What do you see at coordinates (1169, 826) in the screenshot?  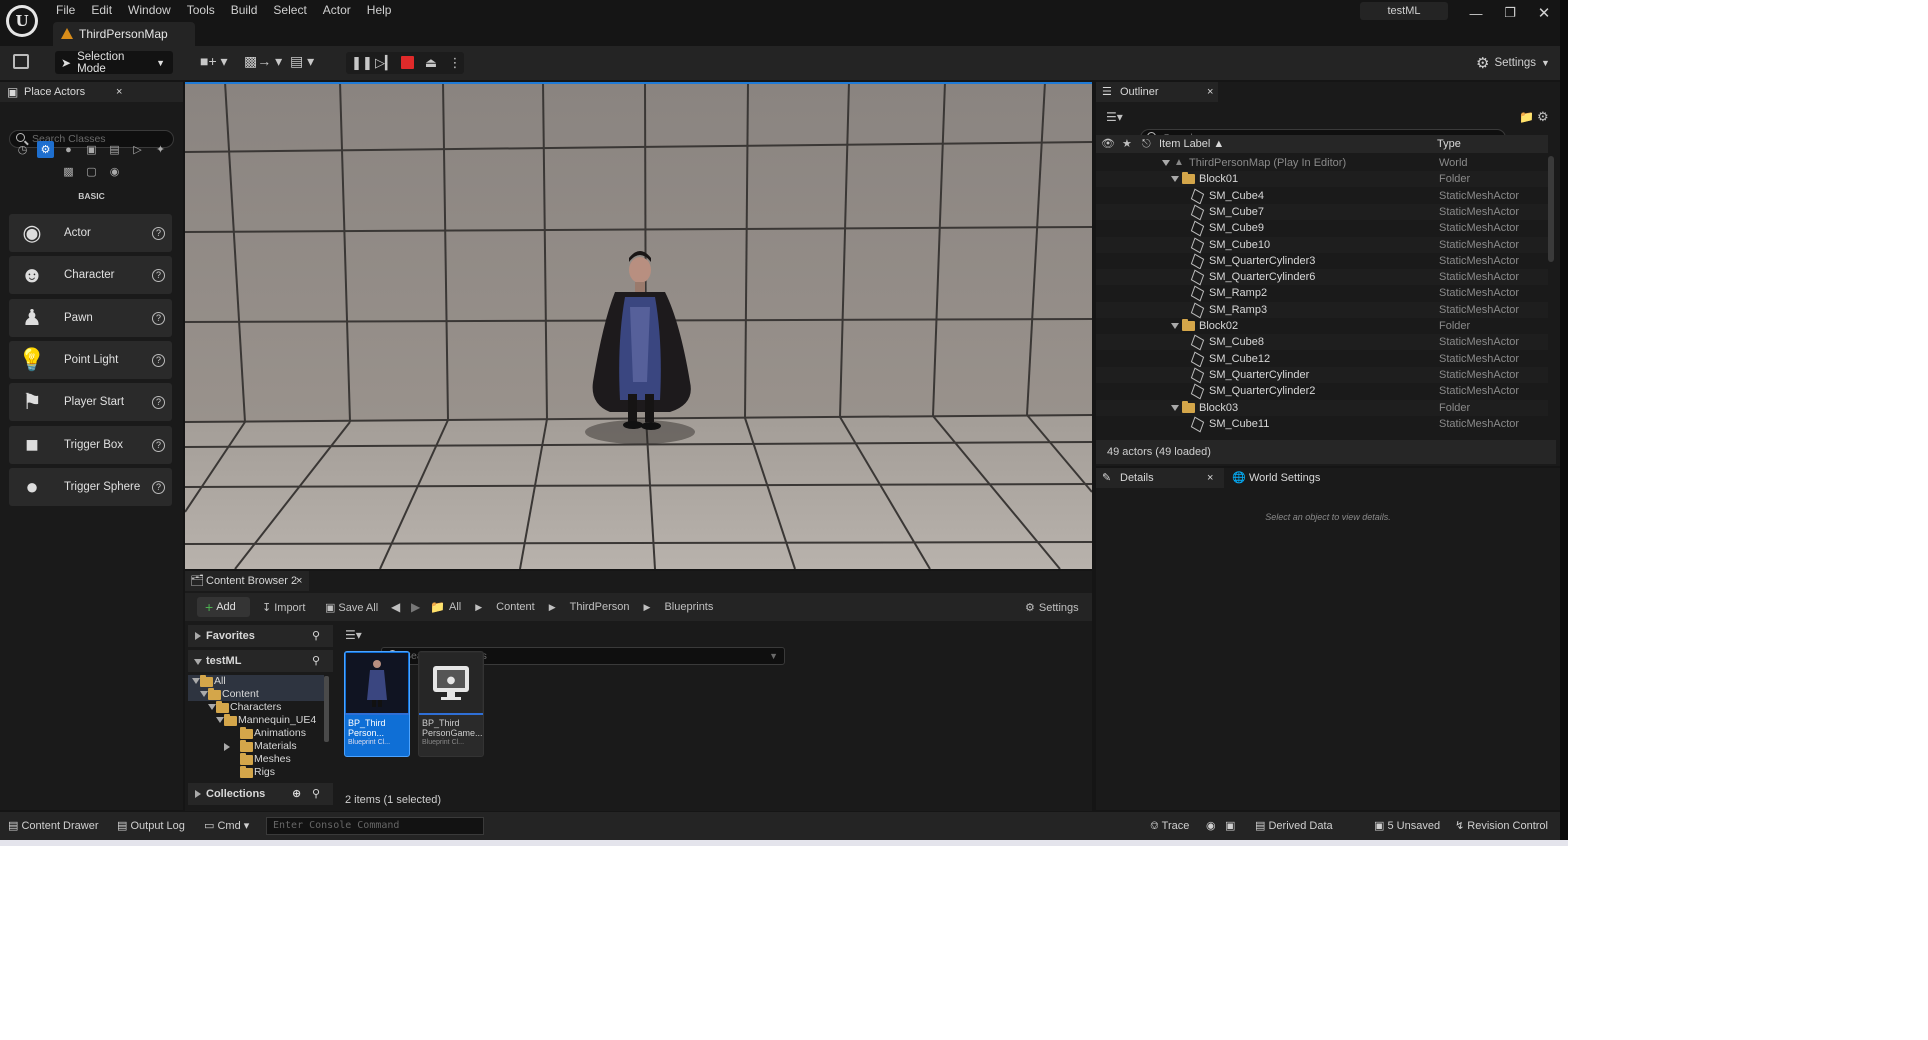 I see `trace-button: ⎊ Trace` at bounding box center [1169, 826].